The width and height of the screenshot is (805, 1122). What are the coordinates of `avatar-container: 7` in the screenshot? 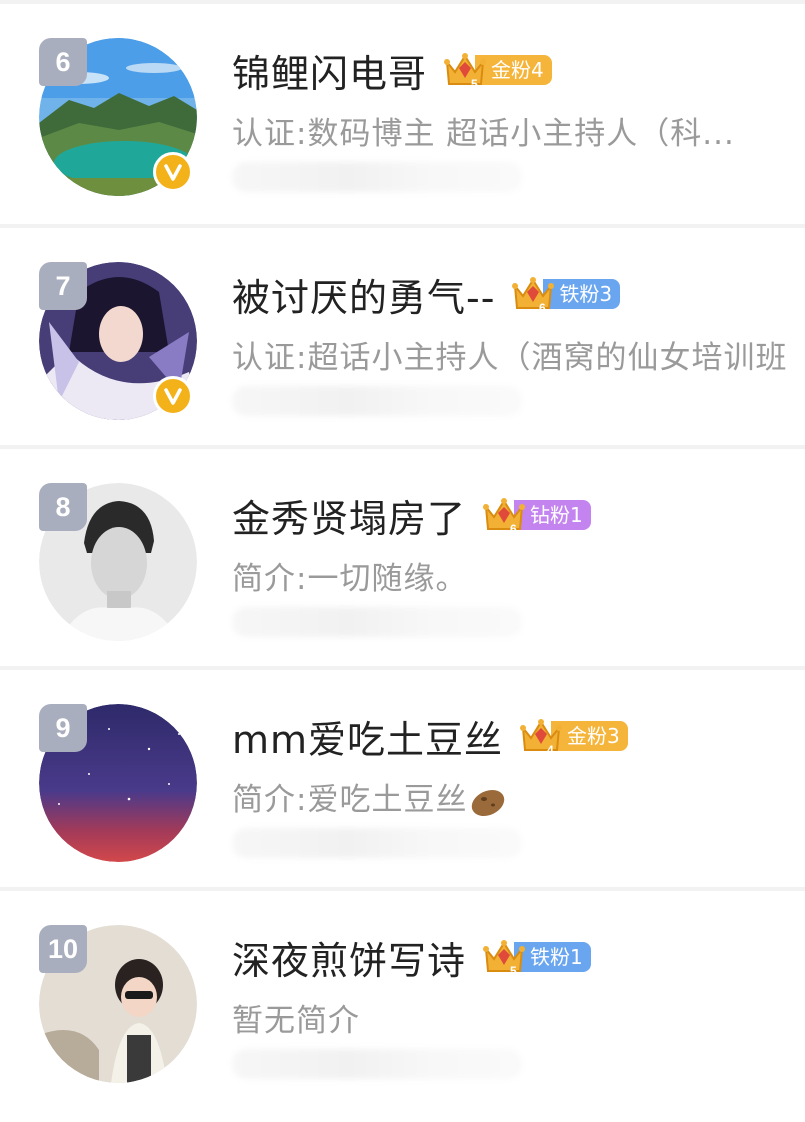 It's located at (118, 341).